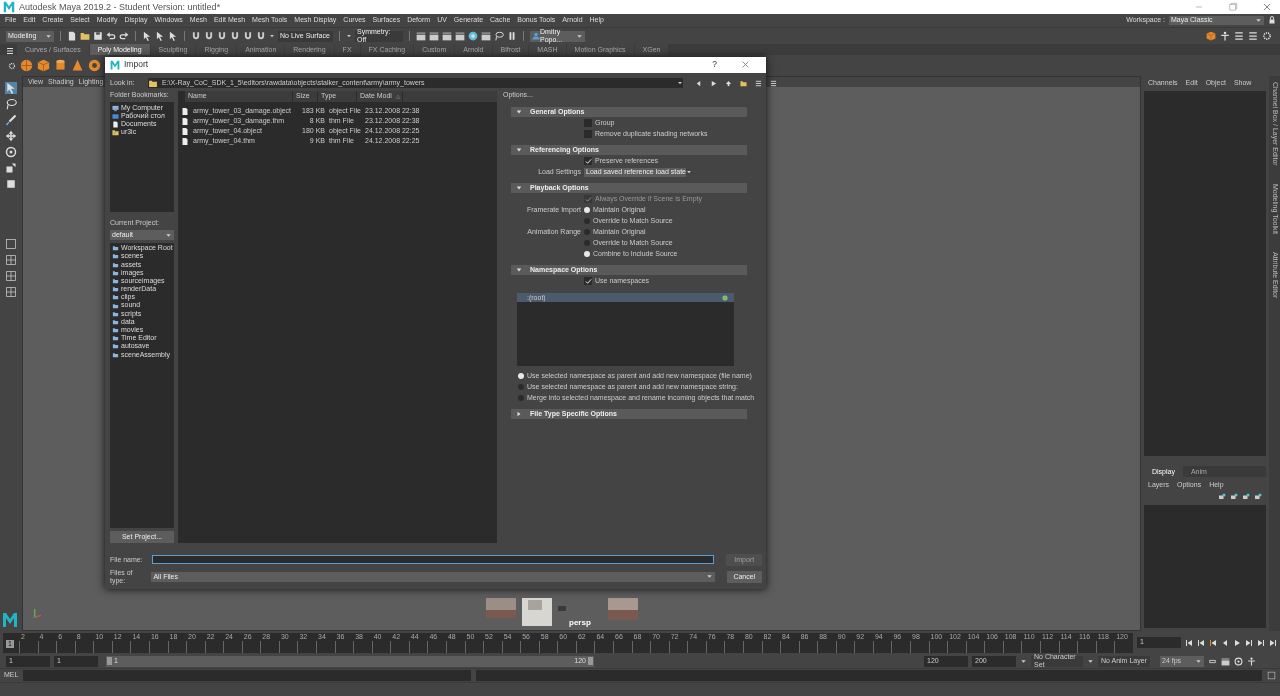  I want to click on script-editor-icon, so click(1271, 675).